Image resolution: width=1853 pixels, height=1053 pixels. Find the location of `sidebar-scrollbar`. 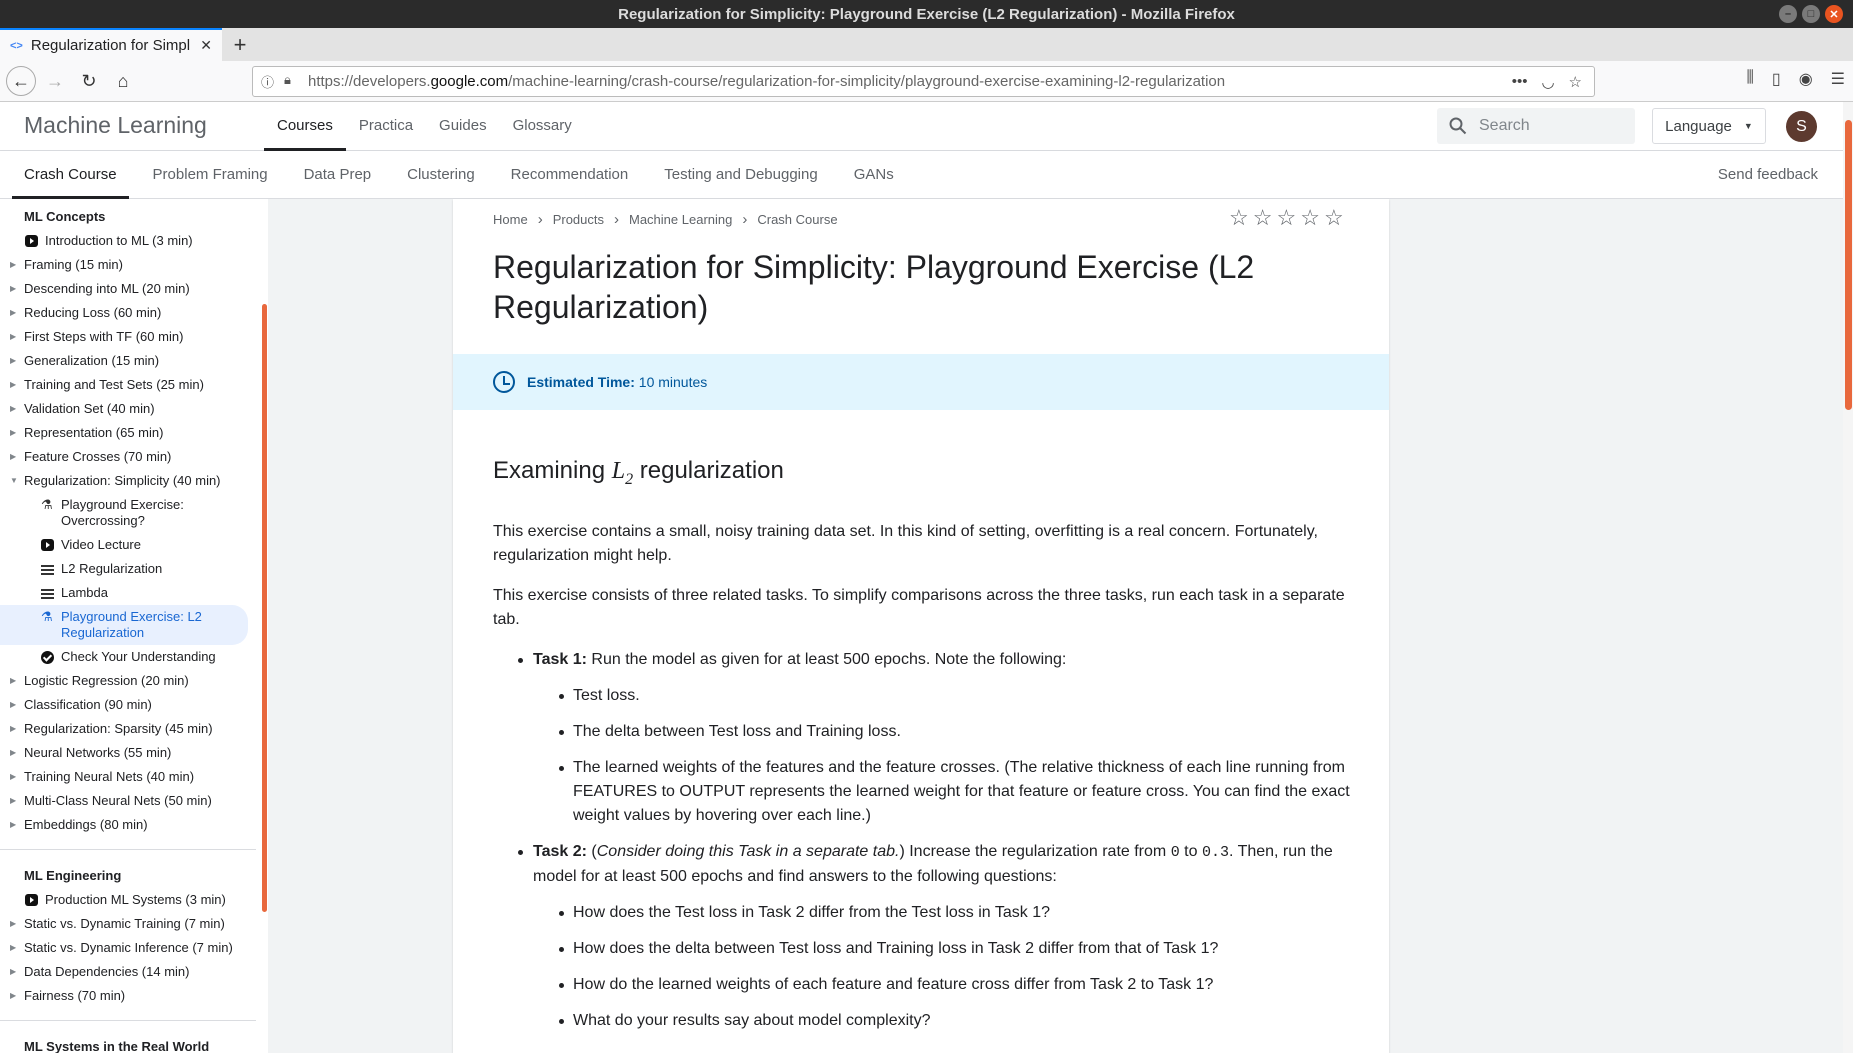

sidebar-scrollbar is located at coordinates (264, 608).